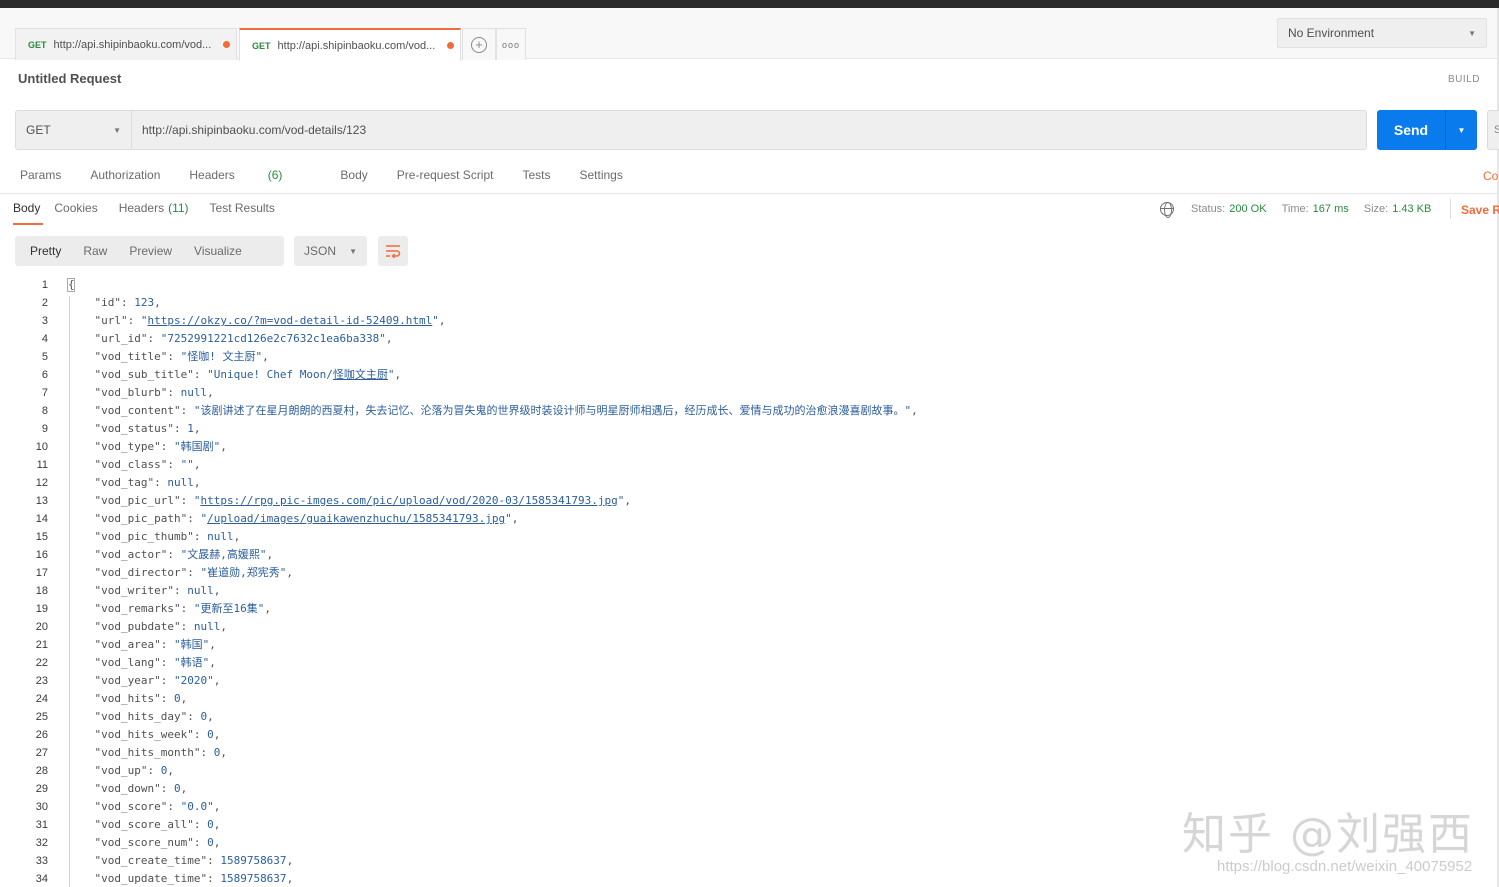  What do you see at coordinates (479, 44) in the screenshot?
I see `new-tab-button: +` at bounding box center [479, 44].